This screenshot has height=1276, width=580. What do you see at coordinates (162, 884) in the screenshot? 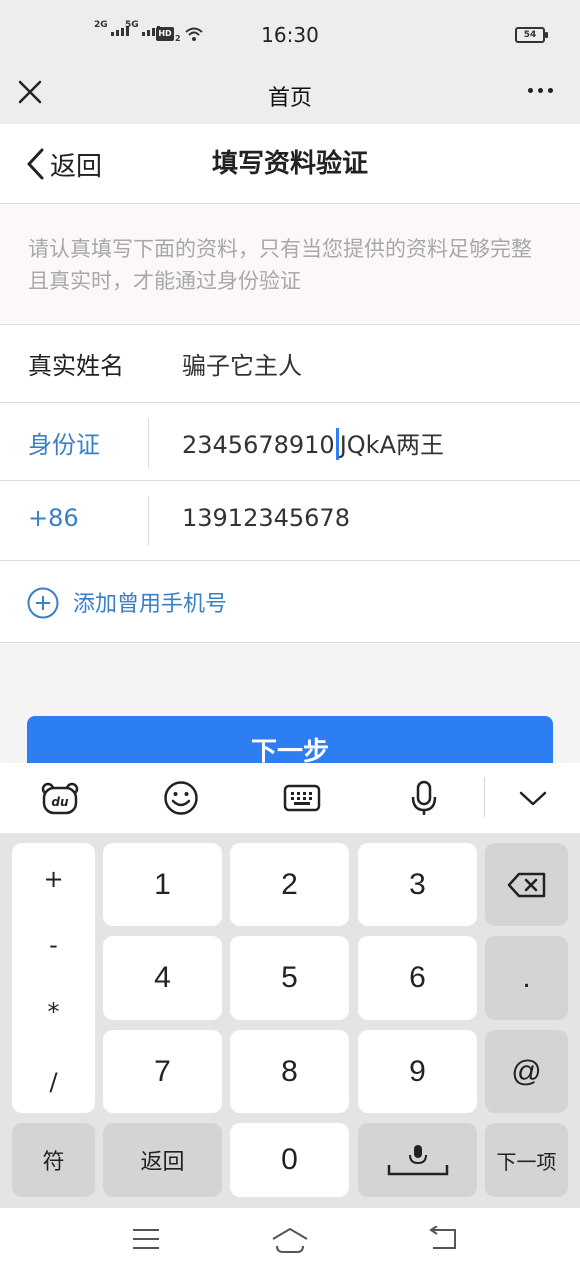
I see `key-1: 1` at bounding box center [162, 884].